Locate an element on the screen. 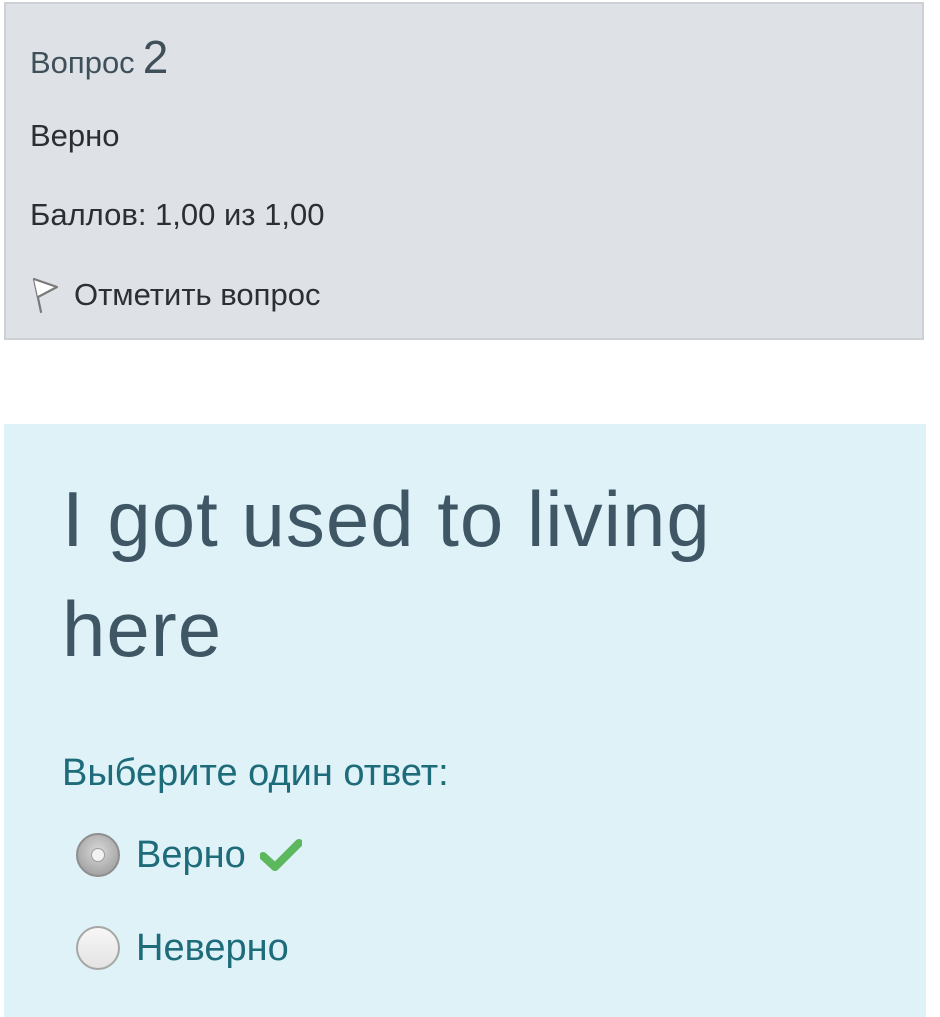 The width and height of the screenshot is (940, 1017). question-number: Вопрос 2 is located at coordinates (99, 57).